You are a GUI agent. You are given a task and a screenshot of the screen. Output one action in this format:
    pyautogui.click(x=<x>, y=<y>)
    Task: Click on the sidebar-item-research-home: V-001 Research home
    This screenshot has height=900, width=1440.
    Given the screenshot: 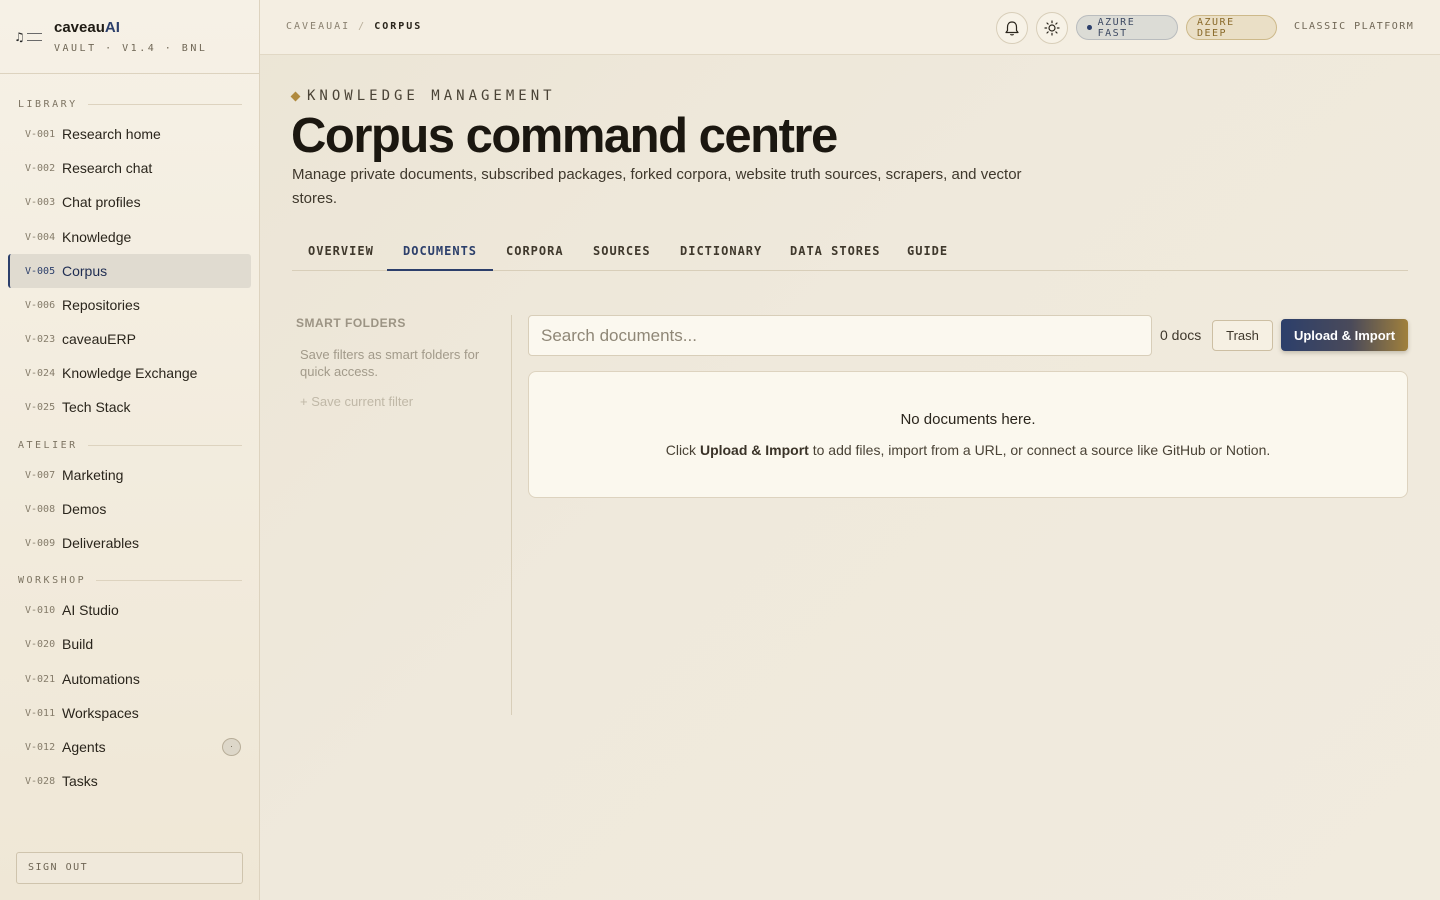 What is the action you would take?
    pyautogui.click(x=129, y=134)
    